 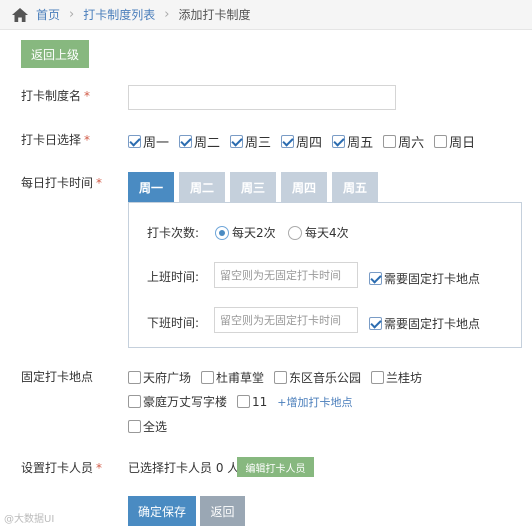 I want to click on checkbox-label: 周一, so click(x=156, y=143).